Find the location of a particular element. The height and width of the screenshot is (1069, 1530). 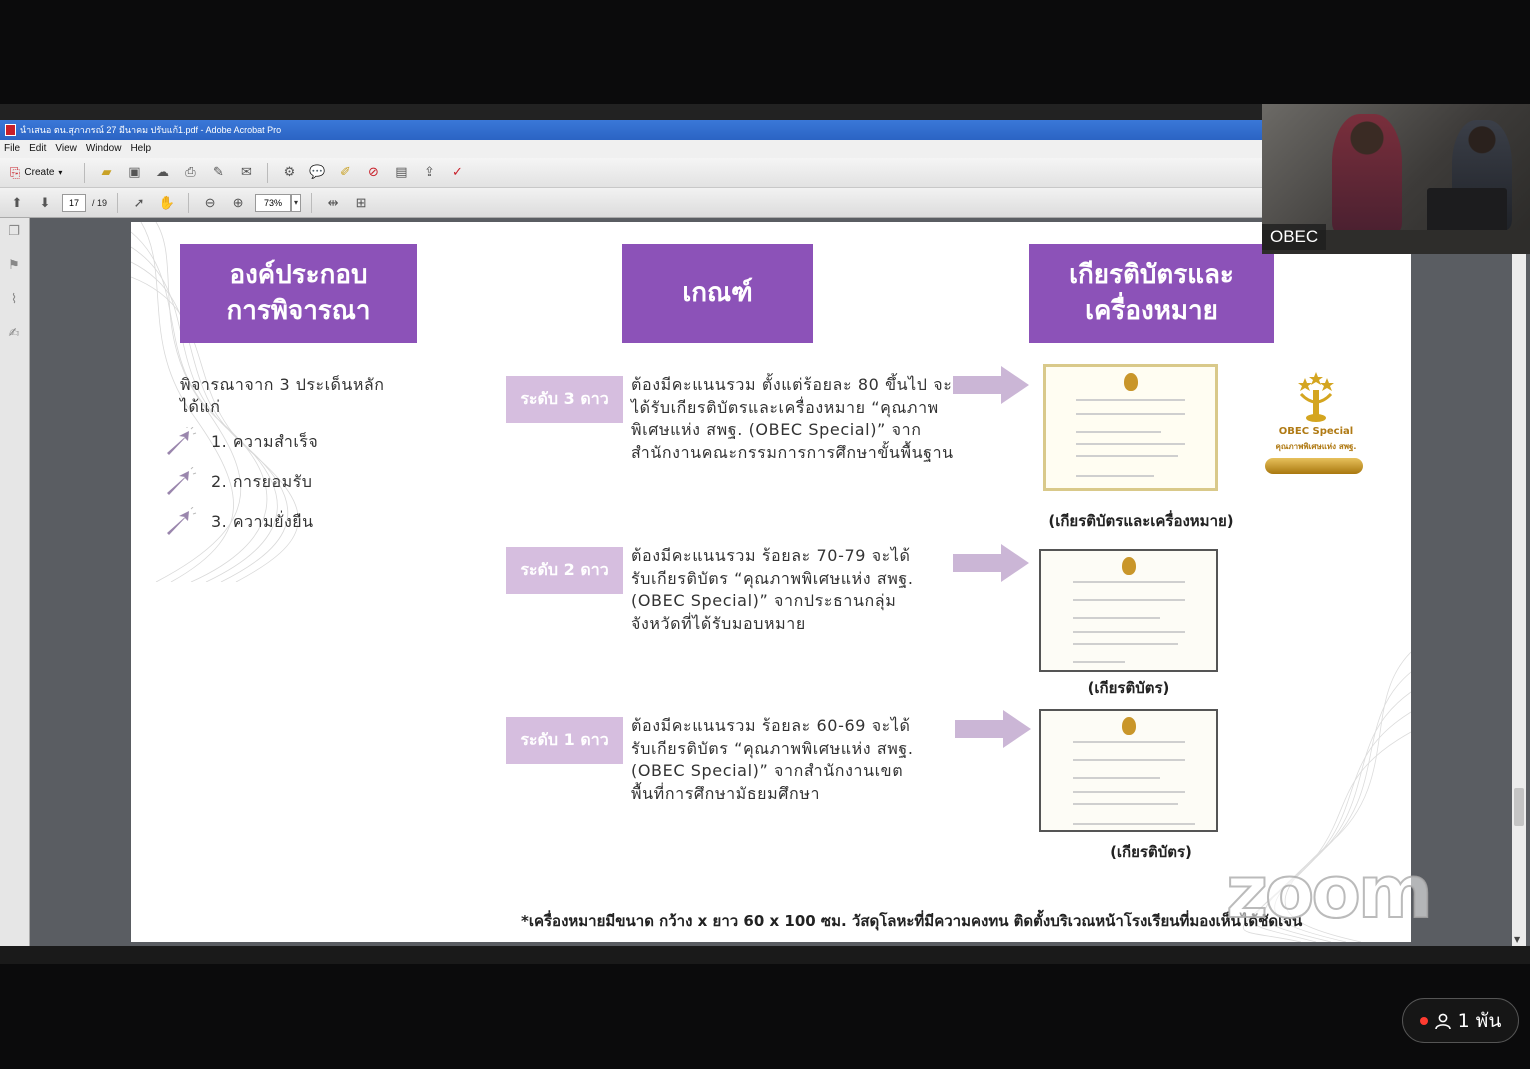

markup-button: ✐ is located at coordinates (345, 173).